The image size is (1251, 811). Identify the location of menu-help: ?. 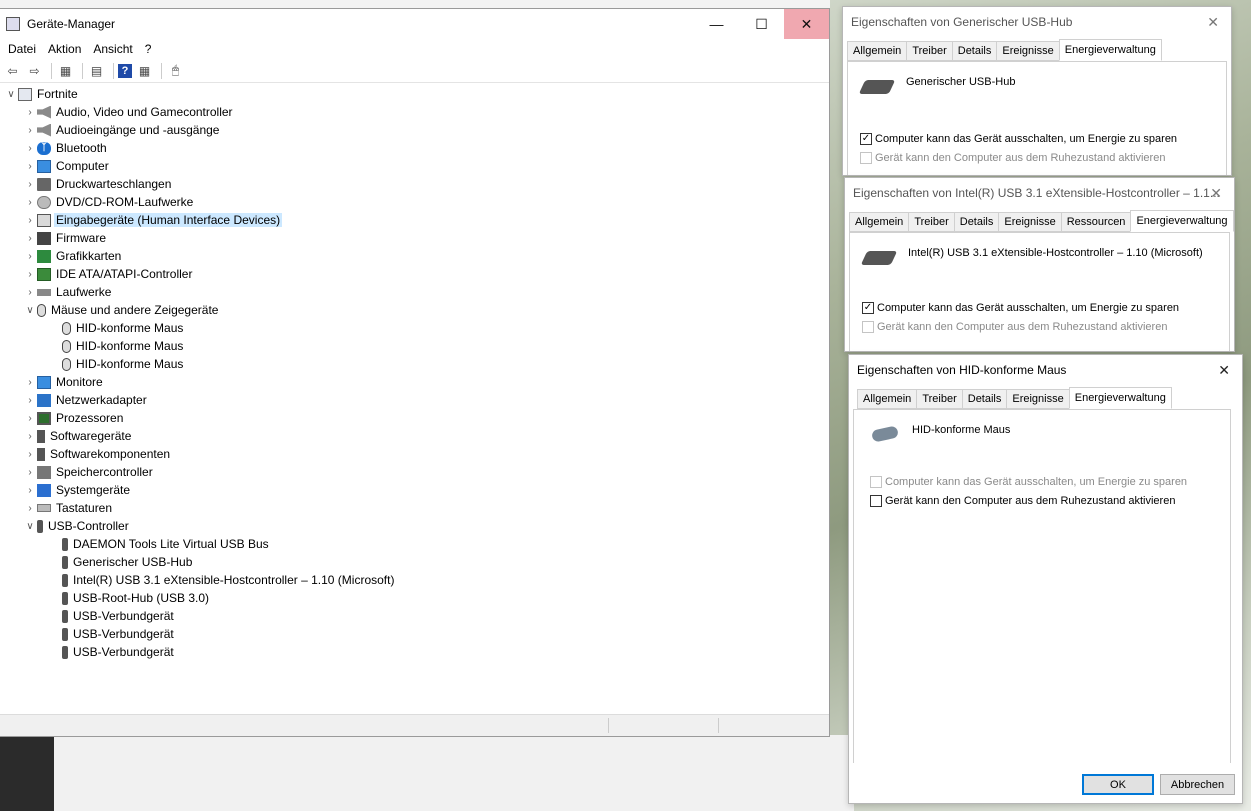
(148, 49).